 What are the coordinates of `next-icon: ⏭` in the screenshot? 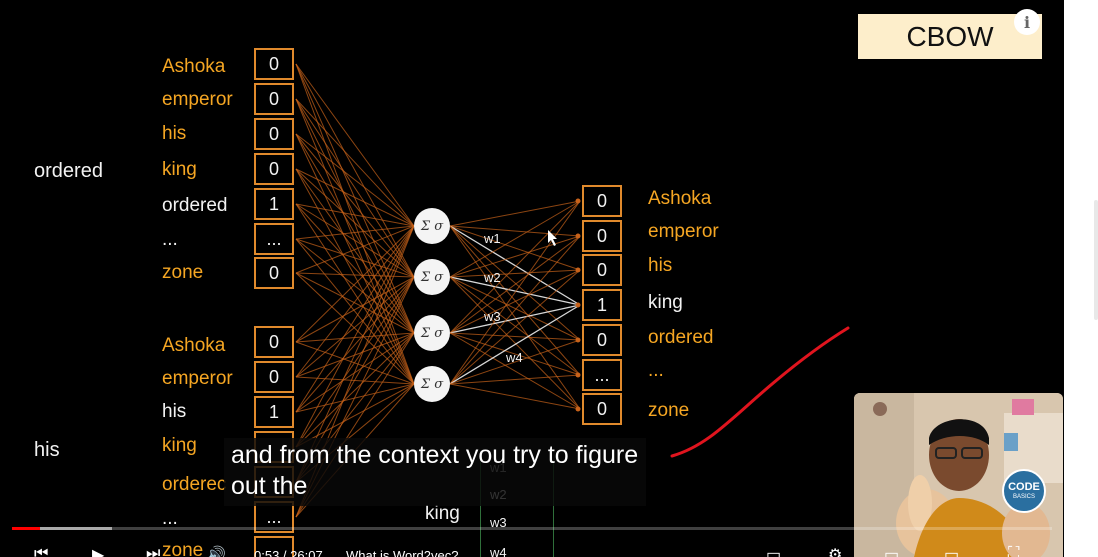 It's located at (153, 551).